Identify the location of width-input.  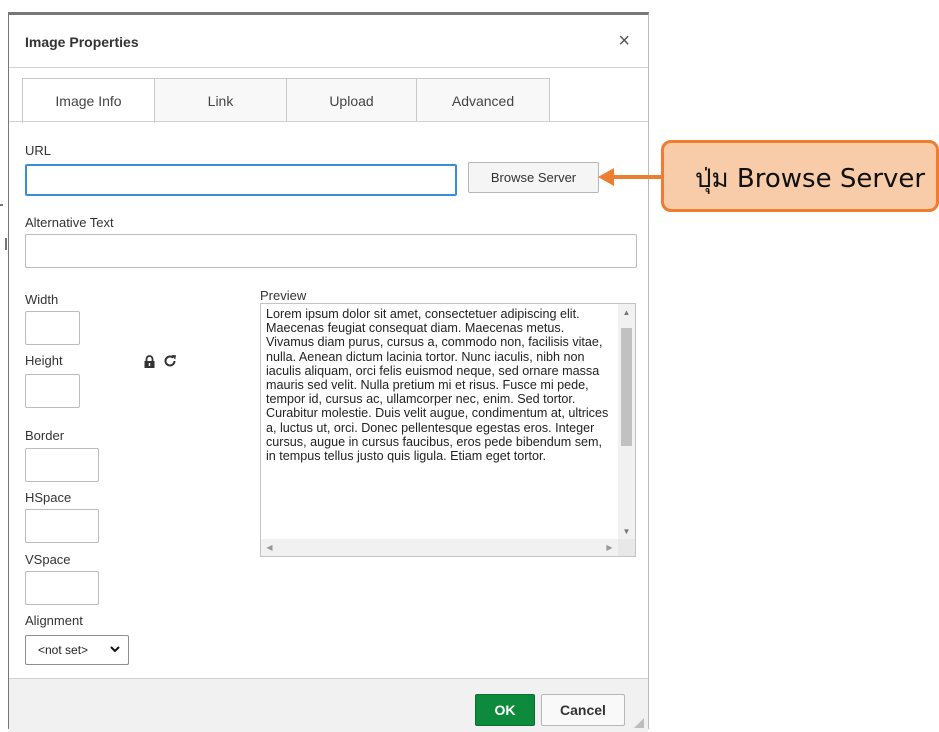
(52, 328).